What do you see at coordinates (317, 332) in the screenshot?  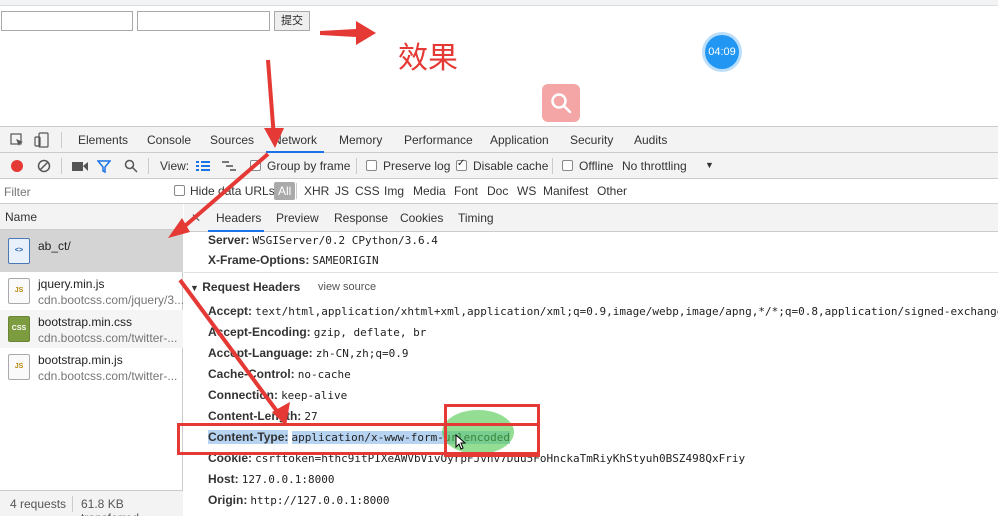 I see `header-accept-encoding: Accept-Encoding: gzip, deflate, br` at bounding box center [317, 332].